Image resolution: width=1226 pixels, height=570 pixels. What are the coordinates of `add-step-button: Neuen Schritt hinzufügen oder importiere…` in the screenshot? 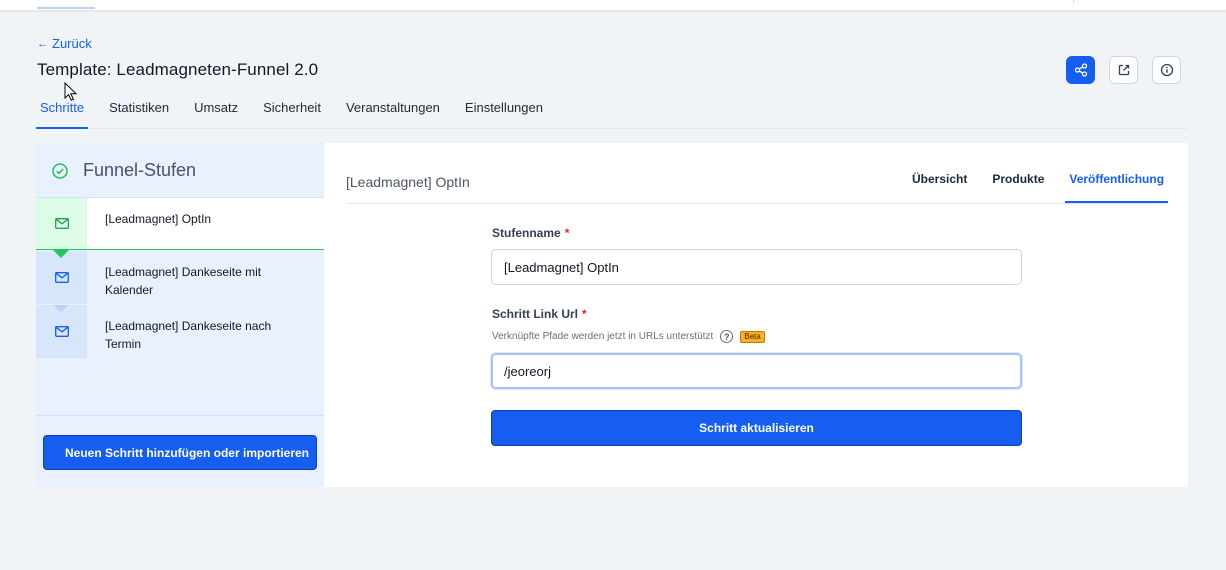 It's located at (180, 452).